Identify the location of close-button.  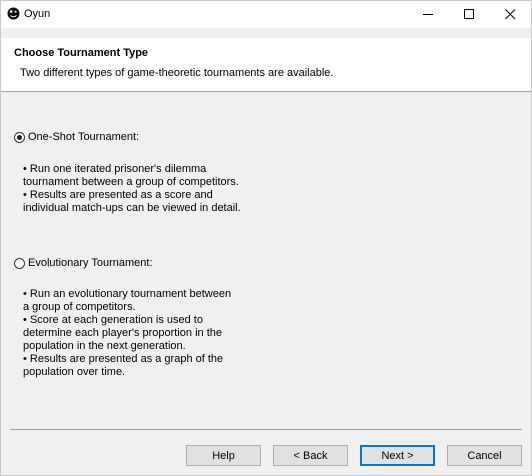
(510, 14).